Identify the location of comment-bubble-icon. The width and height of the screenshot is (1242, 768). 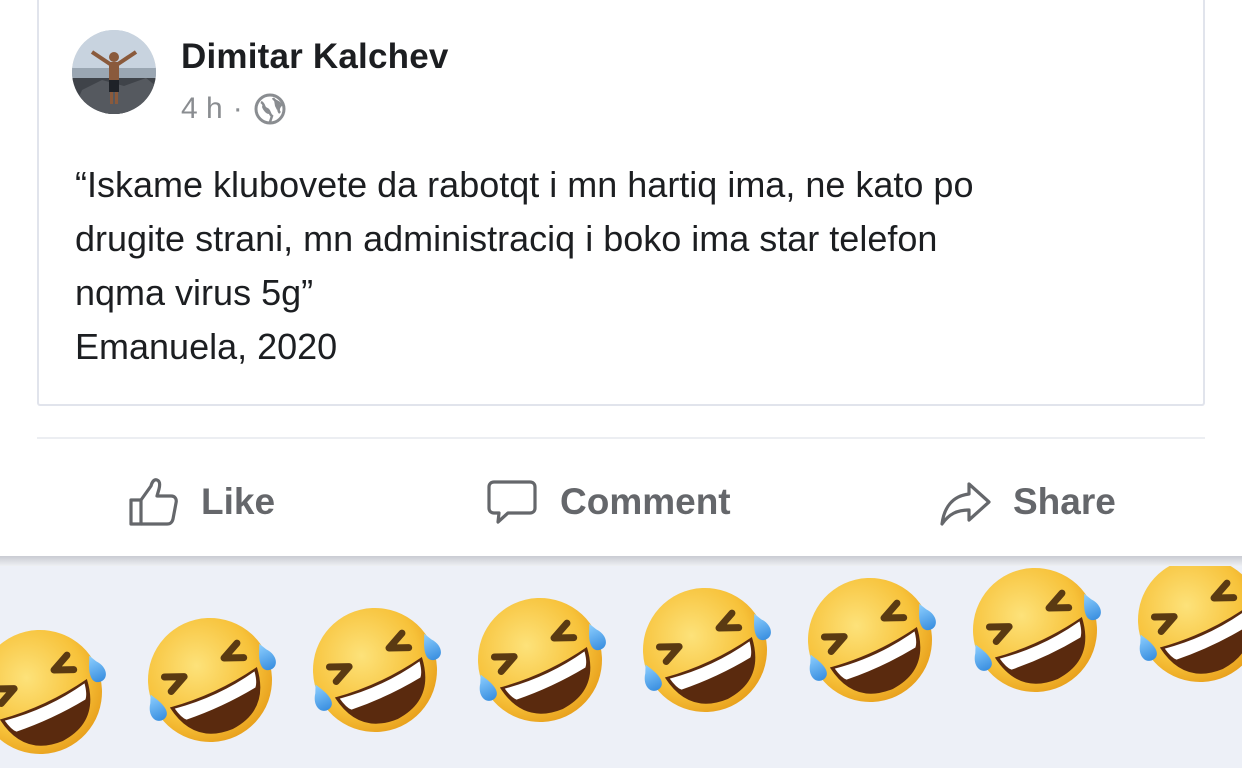
(512, 502).